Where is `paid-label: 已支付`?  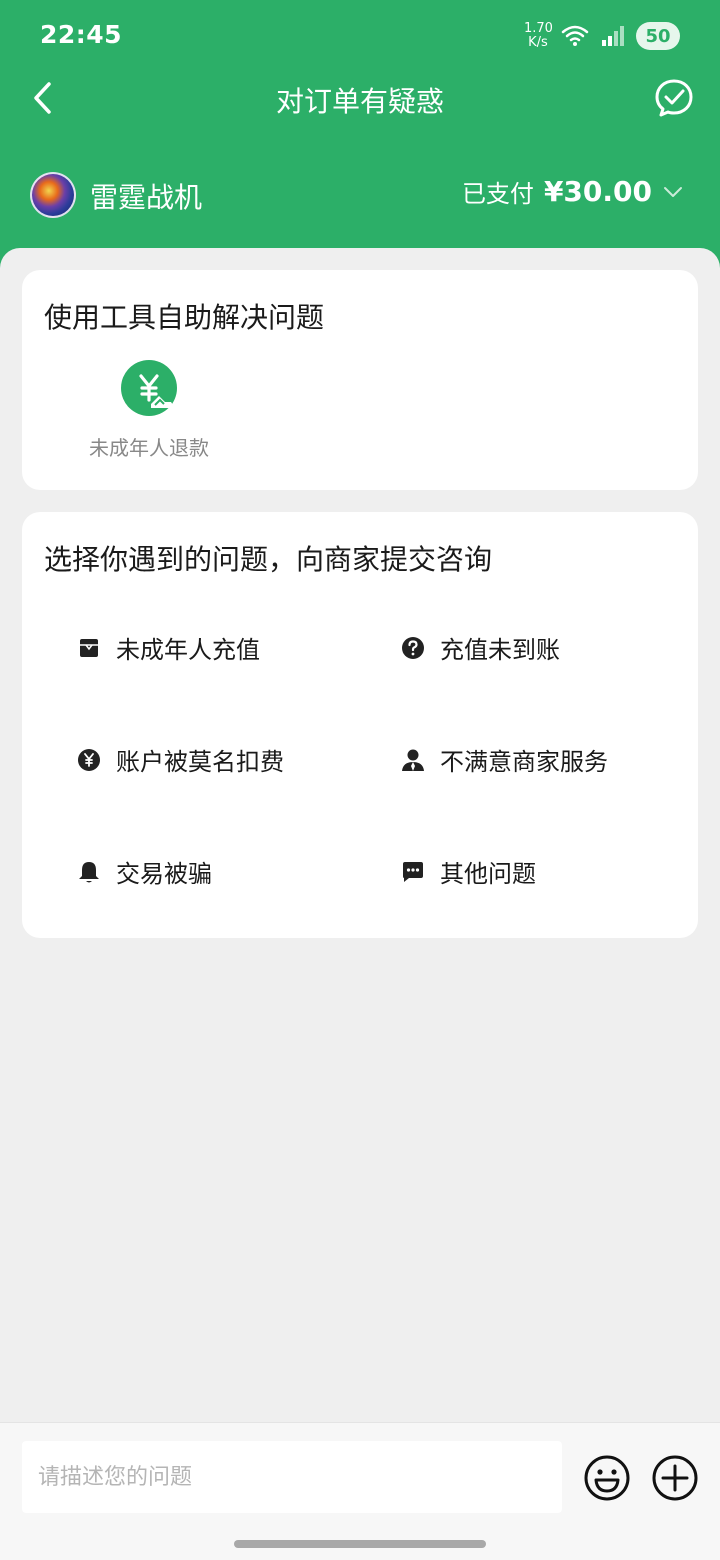 paid-label: 已支付 is located at coordinates (497, 194).